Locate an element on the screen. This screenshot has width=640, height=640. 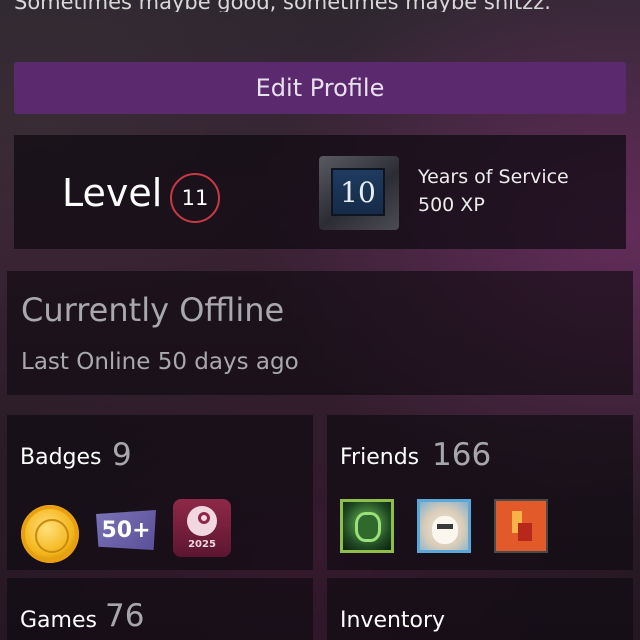
steam-logo-icon is located at coordinates (202, 521).